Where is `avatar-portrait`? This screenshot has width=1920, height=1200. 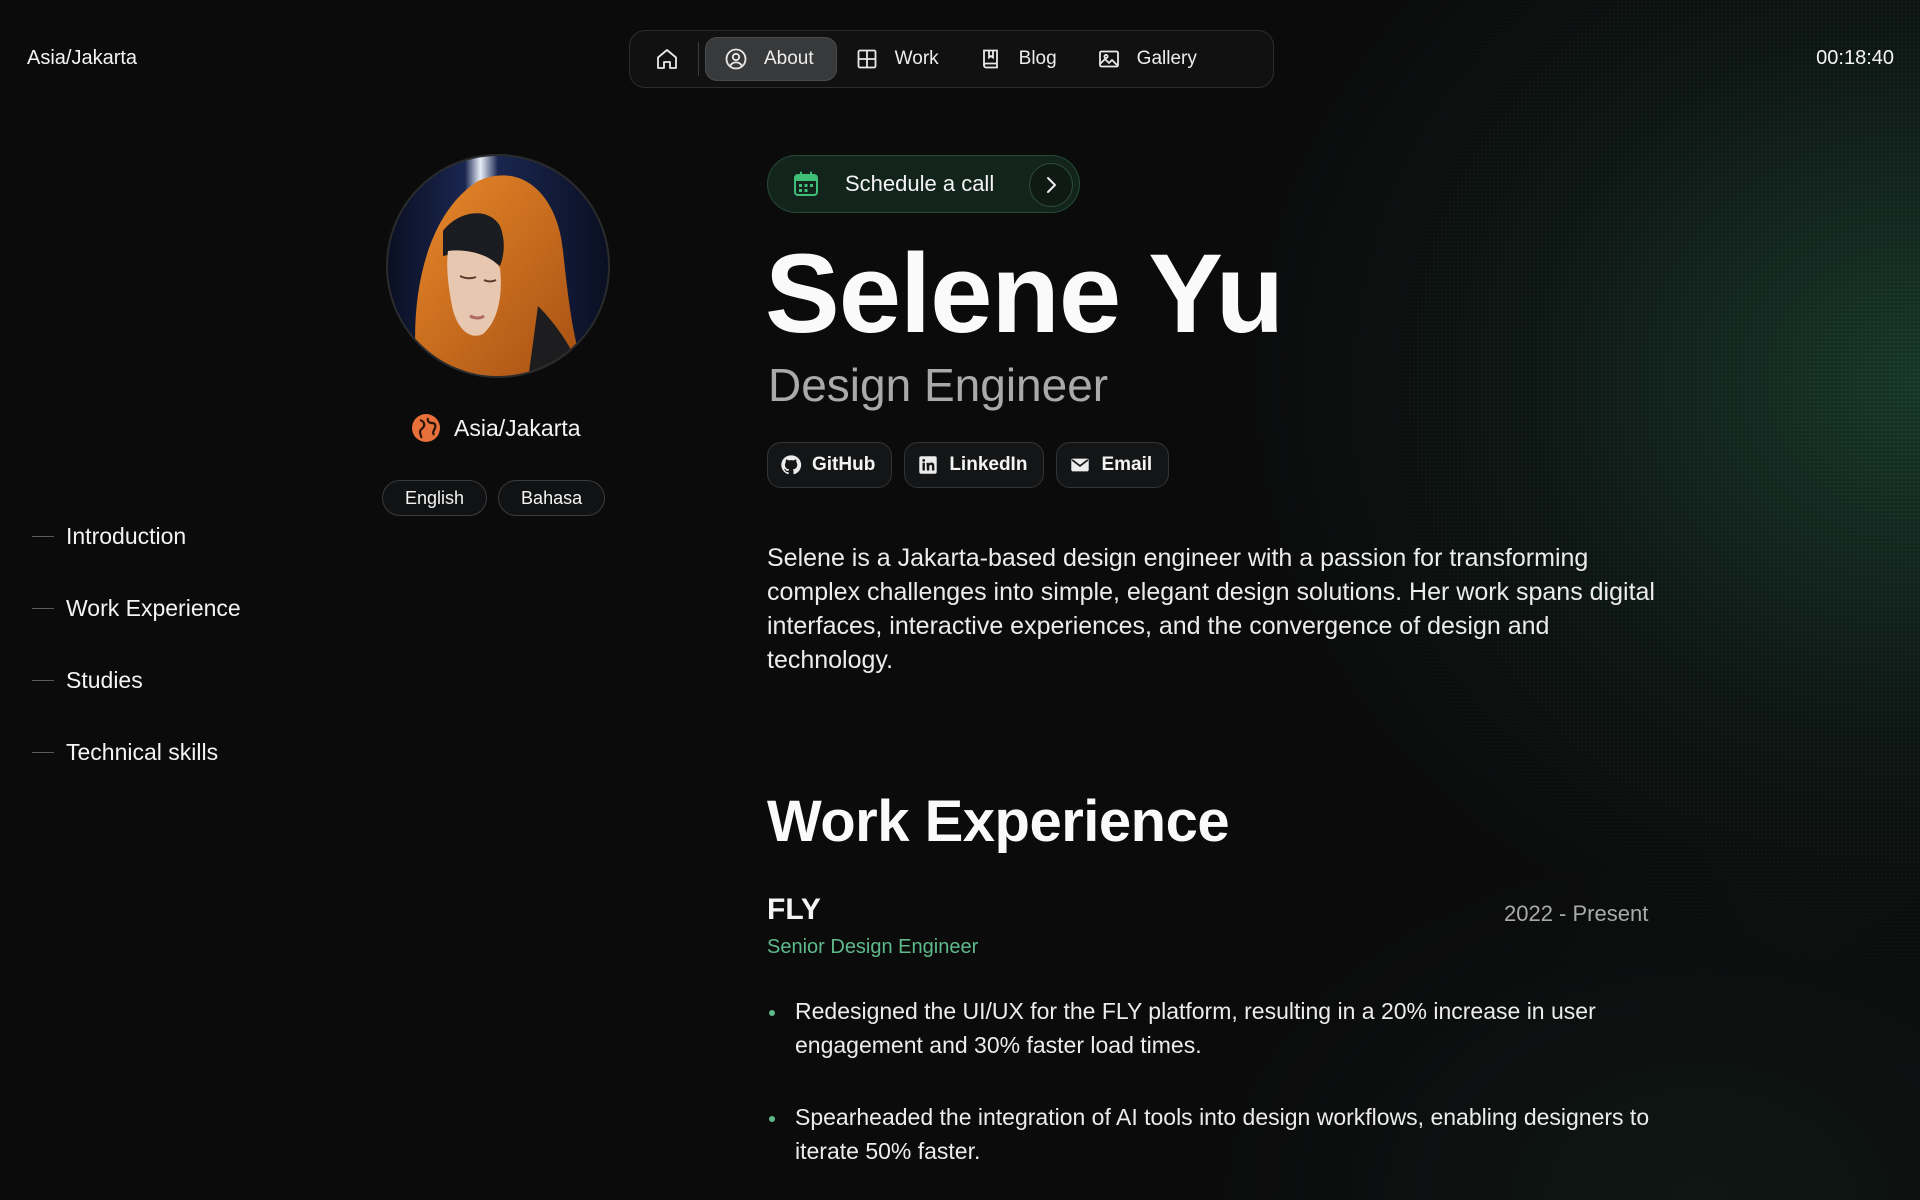
avatar-portrait is located at coordinates (501, 275).